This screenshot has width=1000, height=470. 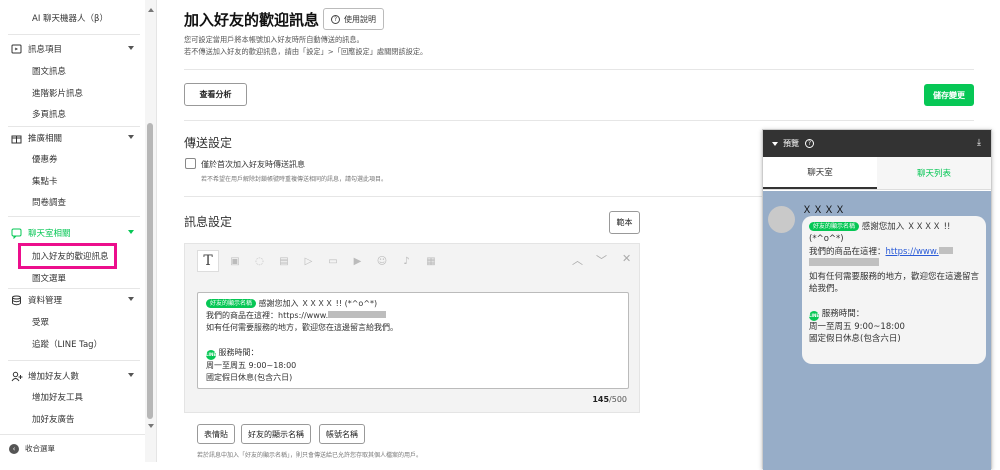 I want to click on tab-chat-list: 聊天列表, so click(x=934, y=173).